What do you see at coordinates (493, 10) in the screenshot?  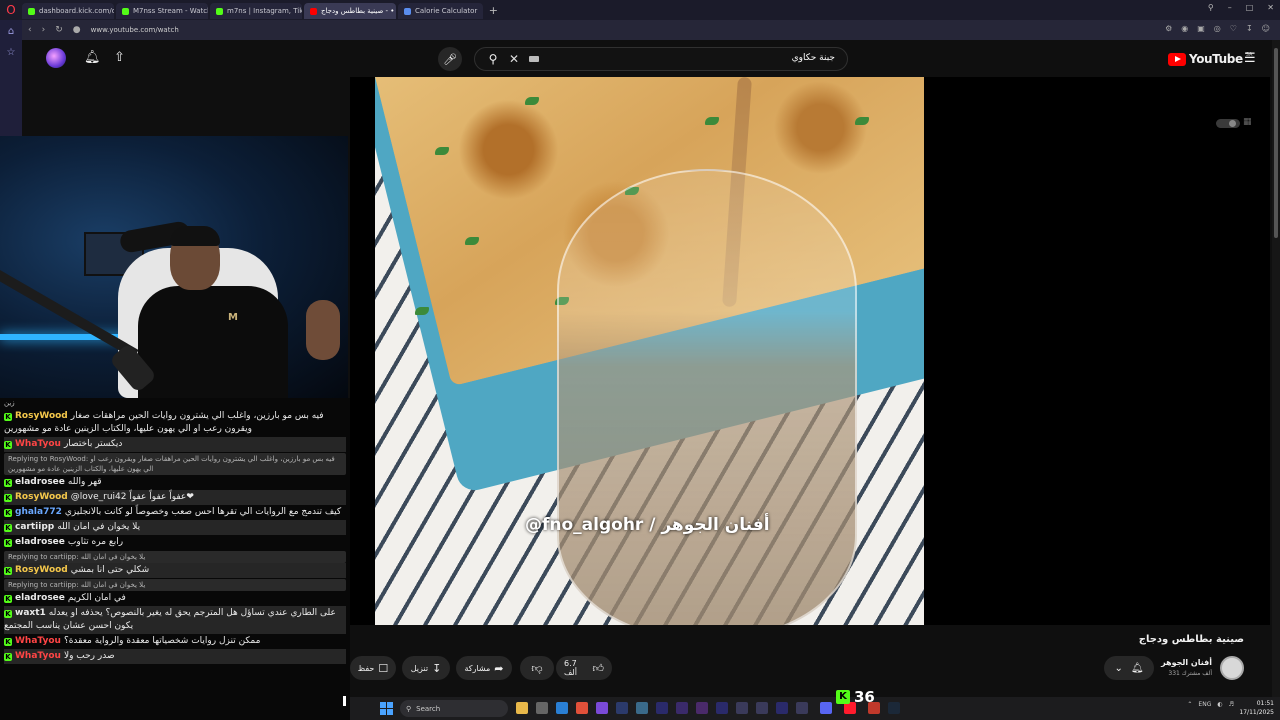 I see `new-tab-button: +` at bounding box center [493, 10].